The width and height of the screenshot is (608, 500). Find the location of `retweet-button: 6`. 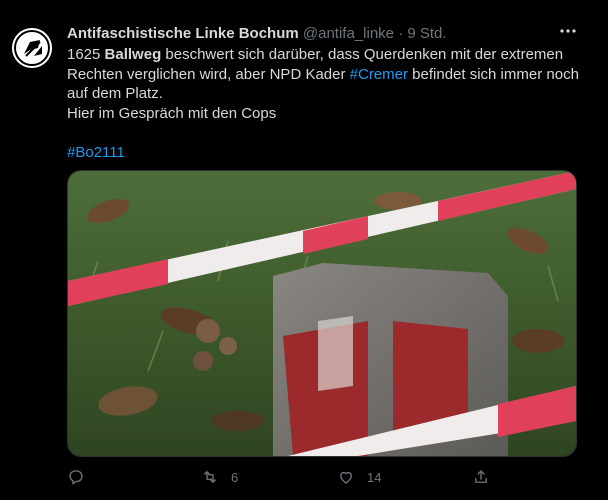

retweet-button: 6 is located at coordinates (219, 477).